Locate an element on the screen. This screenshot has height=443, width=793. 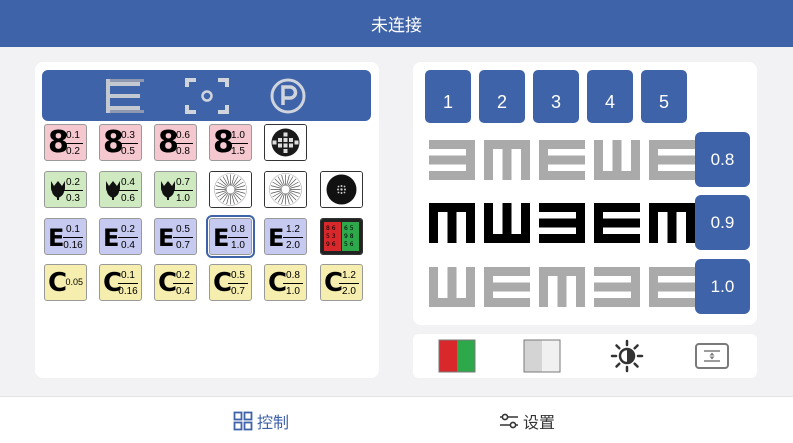
chart-tile: 8 0.6 0.8 is located at coordinates (175, 142).